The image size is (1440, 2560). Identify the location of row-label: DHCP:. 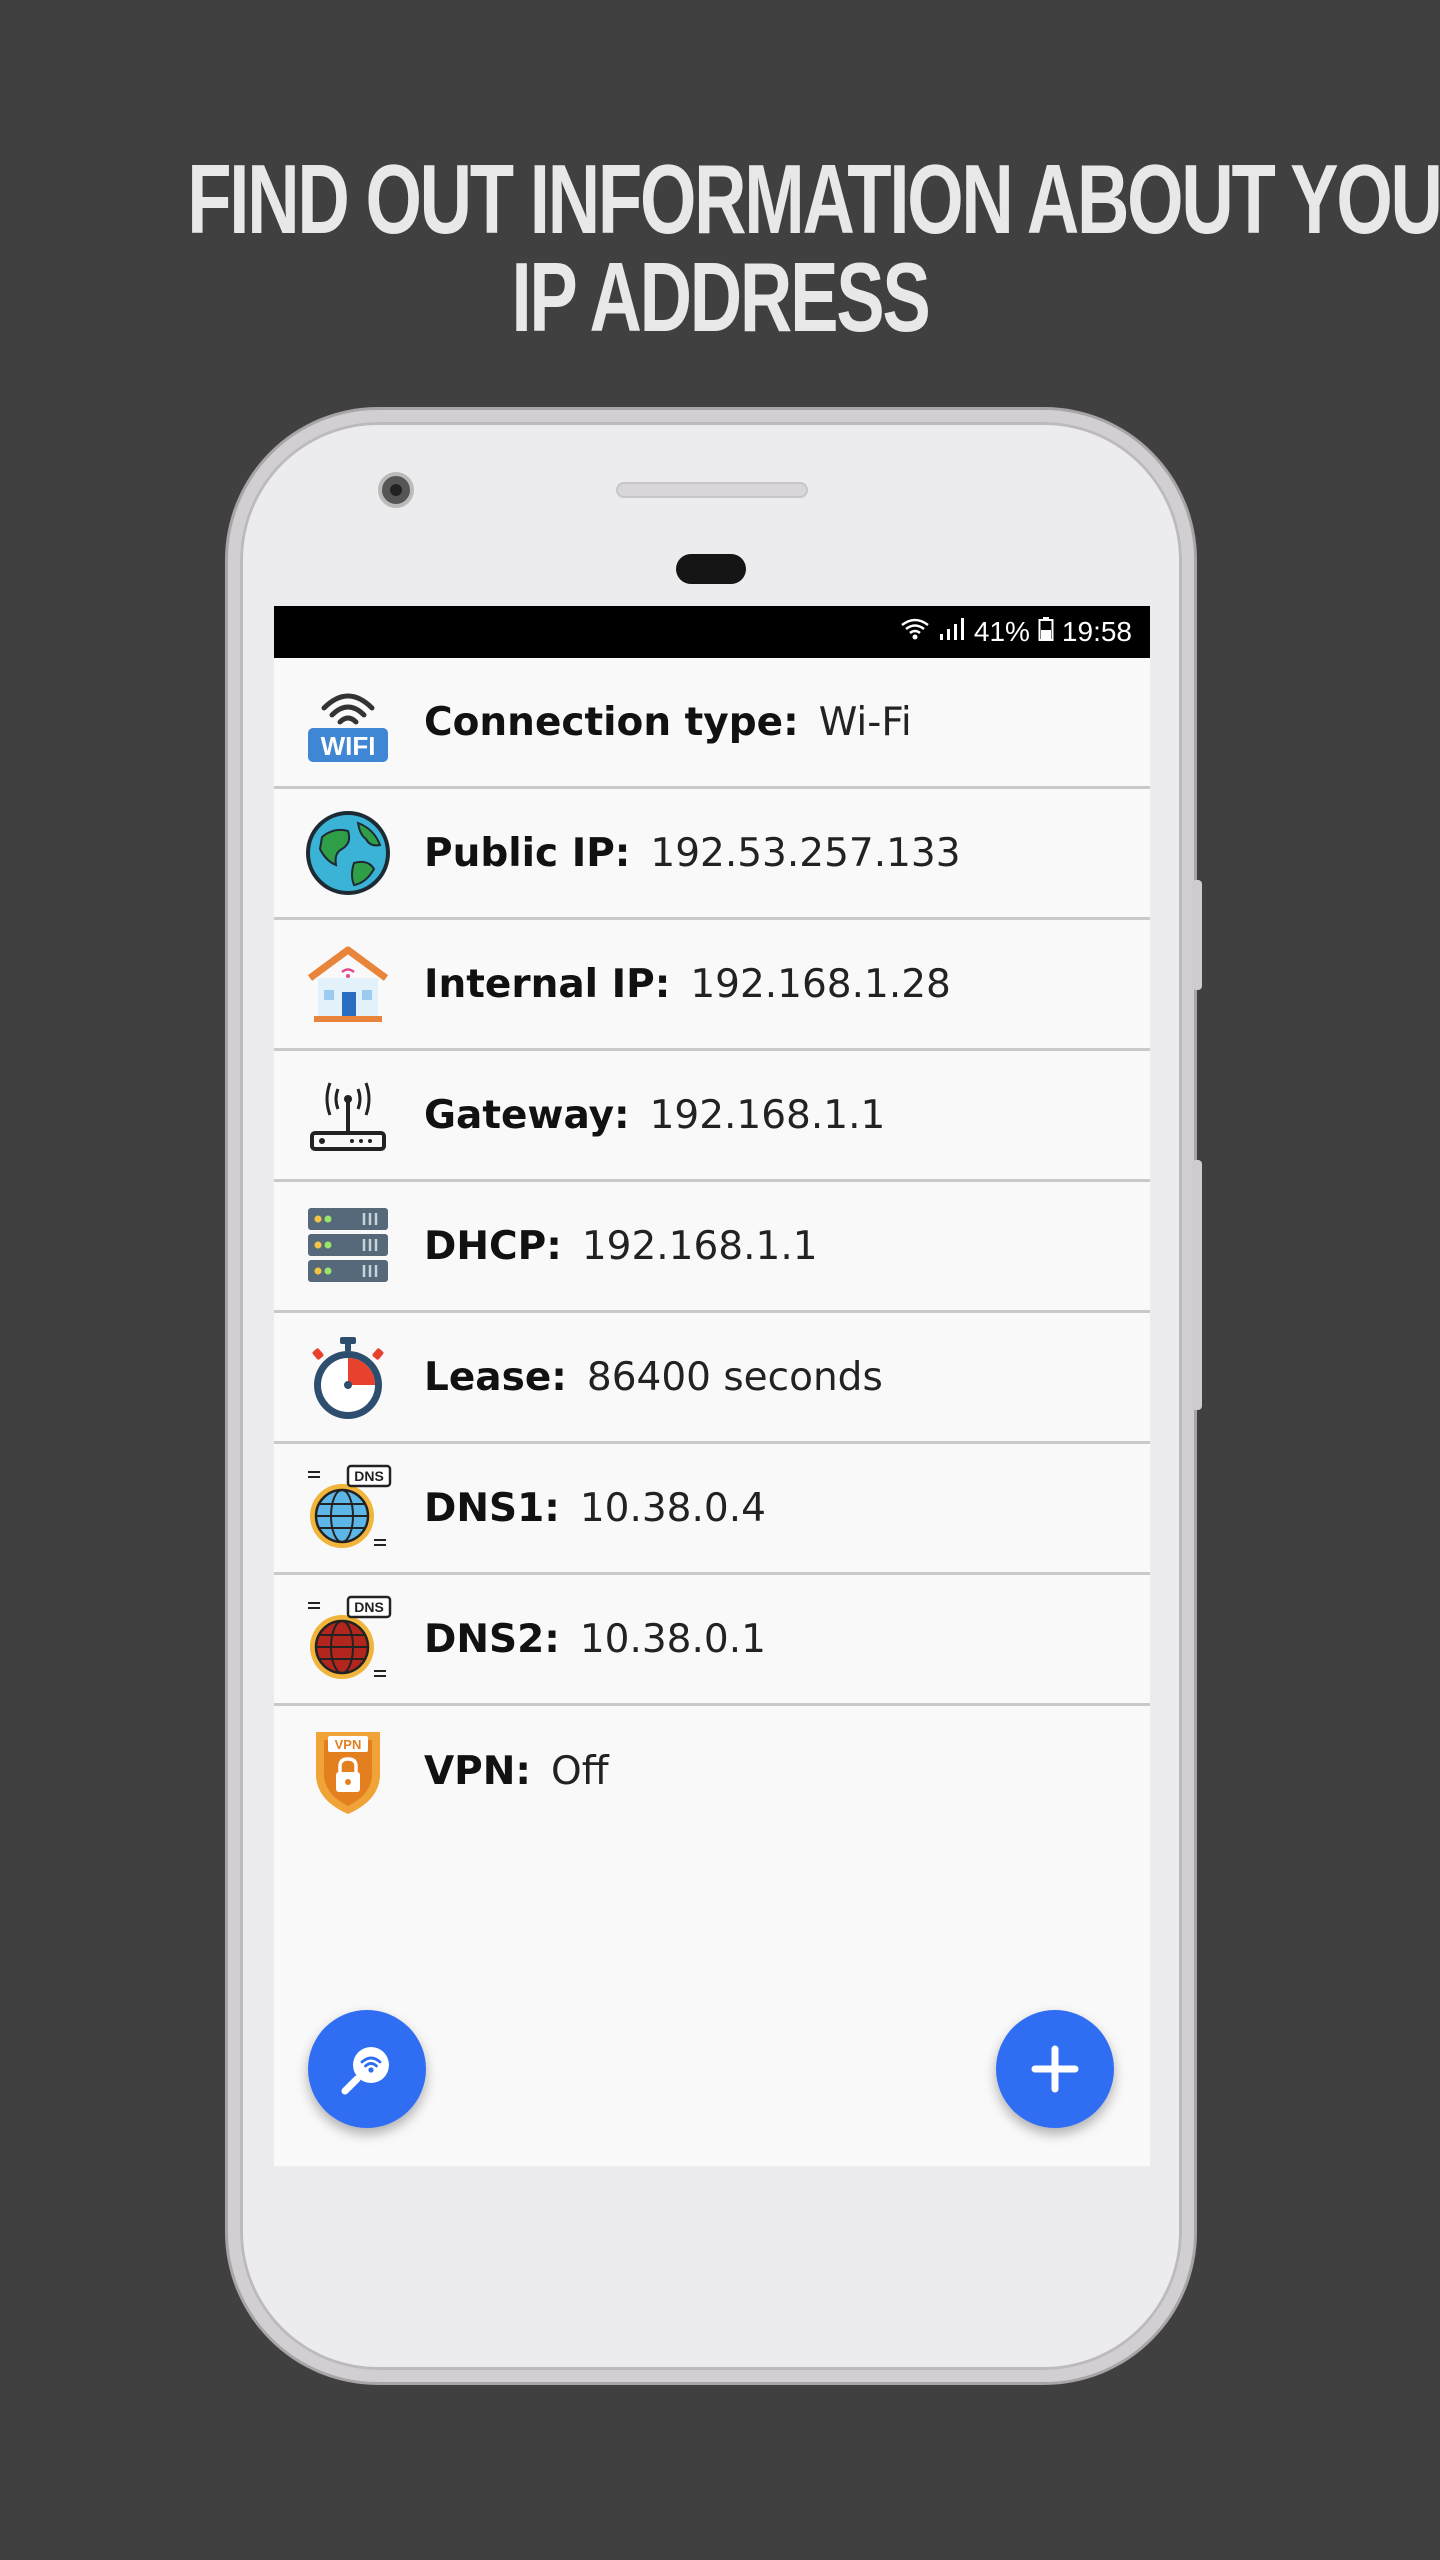
(493, 1246).